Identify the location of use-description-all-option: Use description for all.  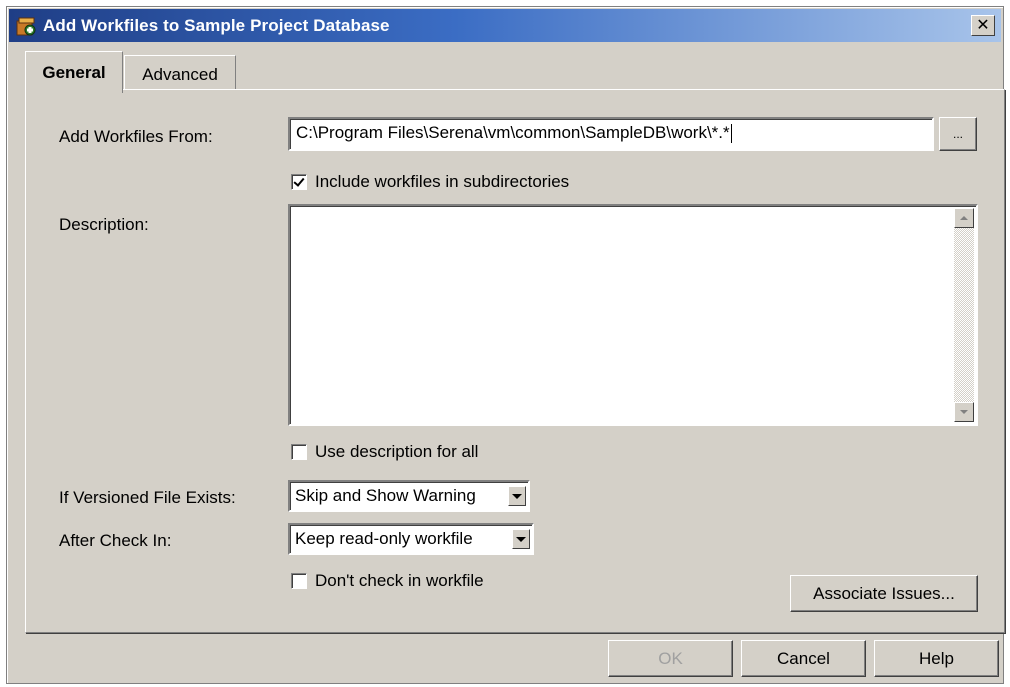
(384, 452).